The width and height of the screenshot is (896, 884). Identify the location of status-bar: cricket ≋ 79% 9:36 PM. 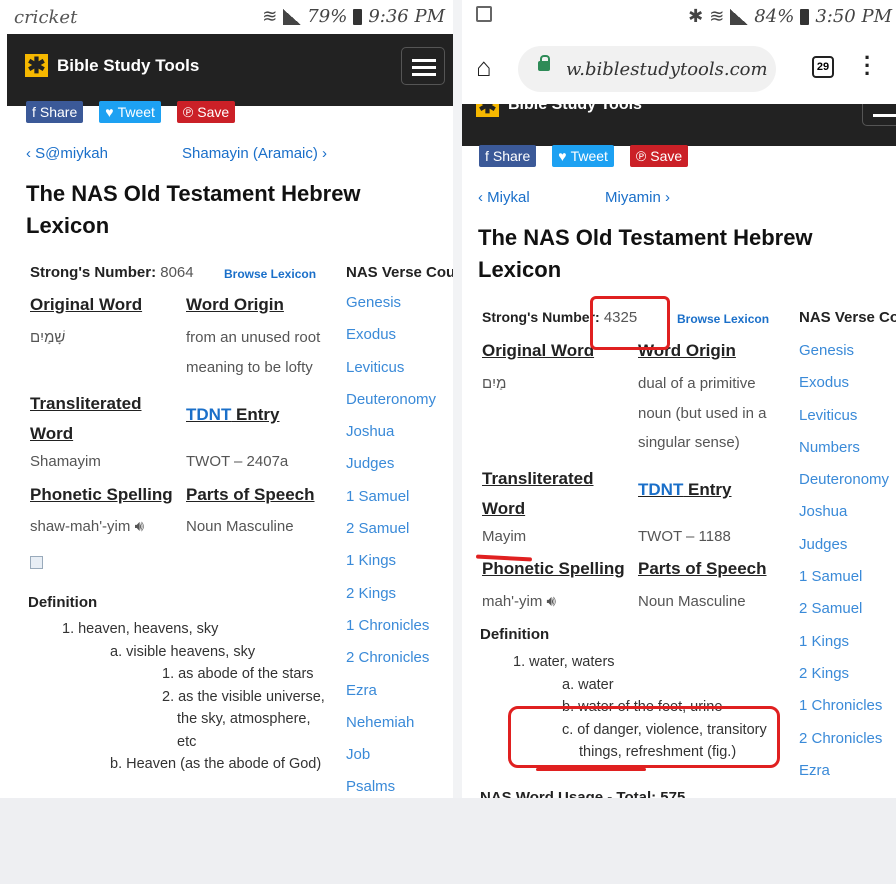
(226, 18).